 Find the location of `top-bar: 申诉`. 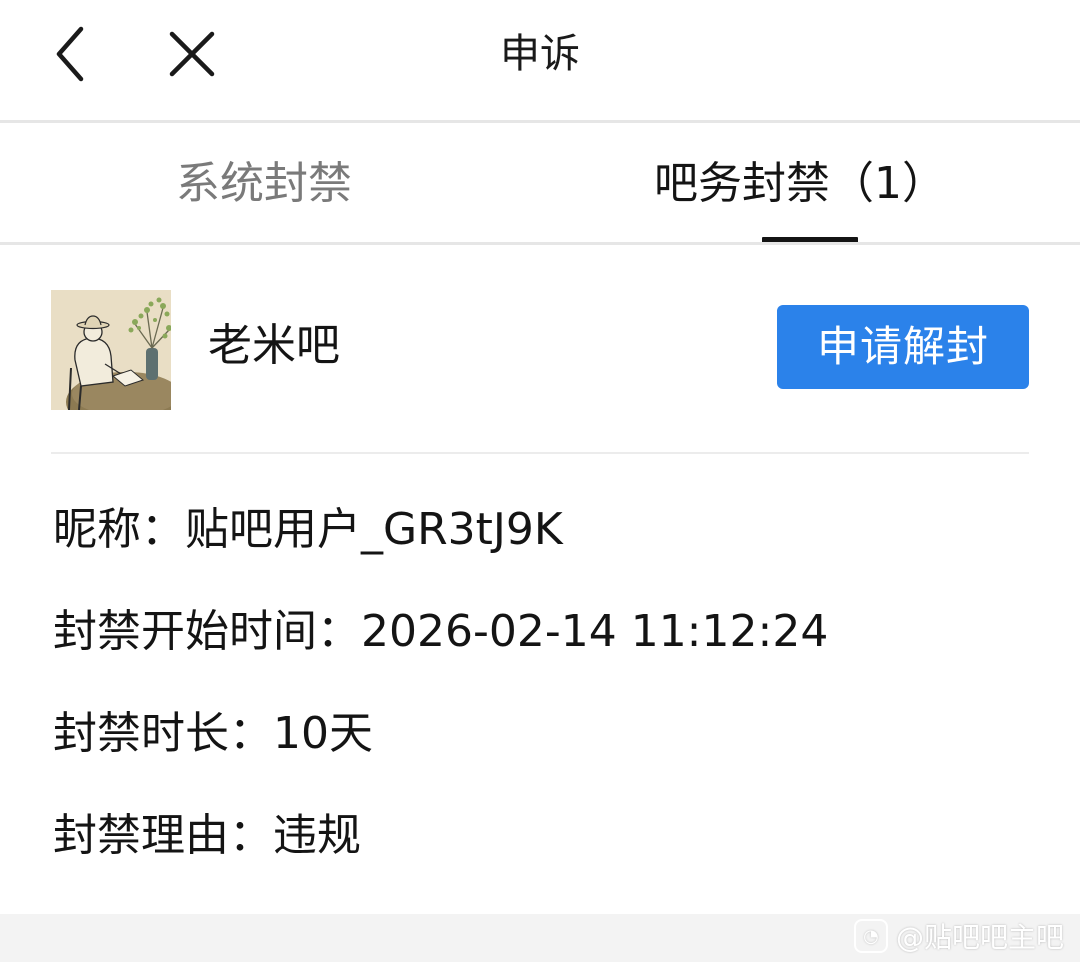

top-bar: 申诉 is located at coordinates (540, 60).